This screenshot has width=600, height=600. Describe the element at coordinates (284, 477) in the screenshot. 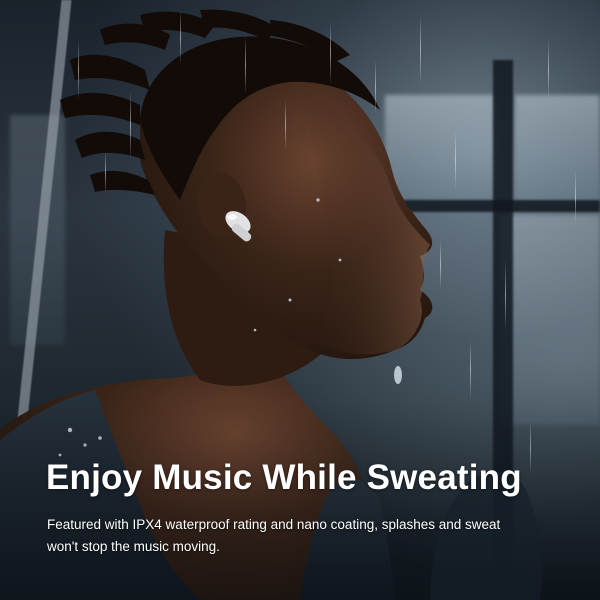

I see `headline: Enjoy Music While Sweating` at that location.